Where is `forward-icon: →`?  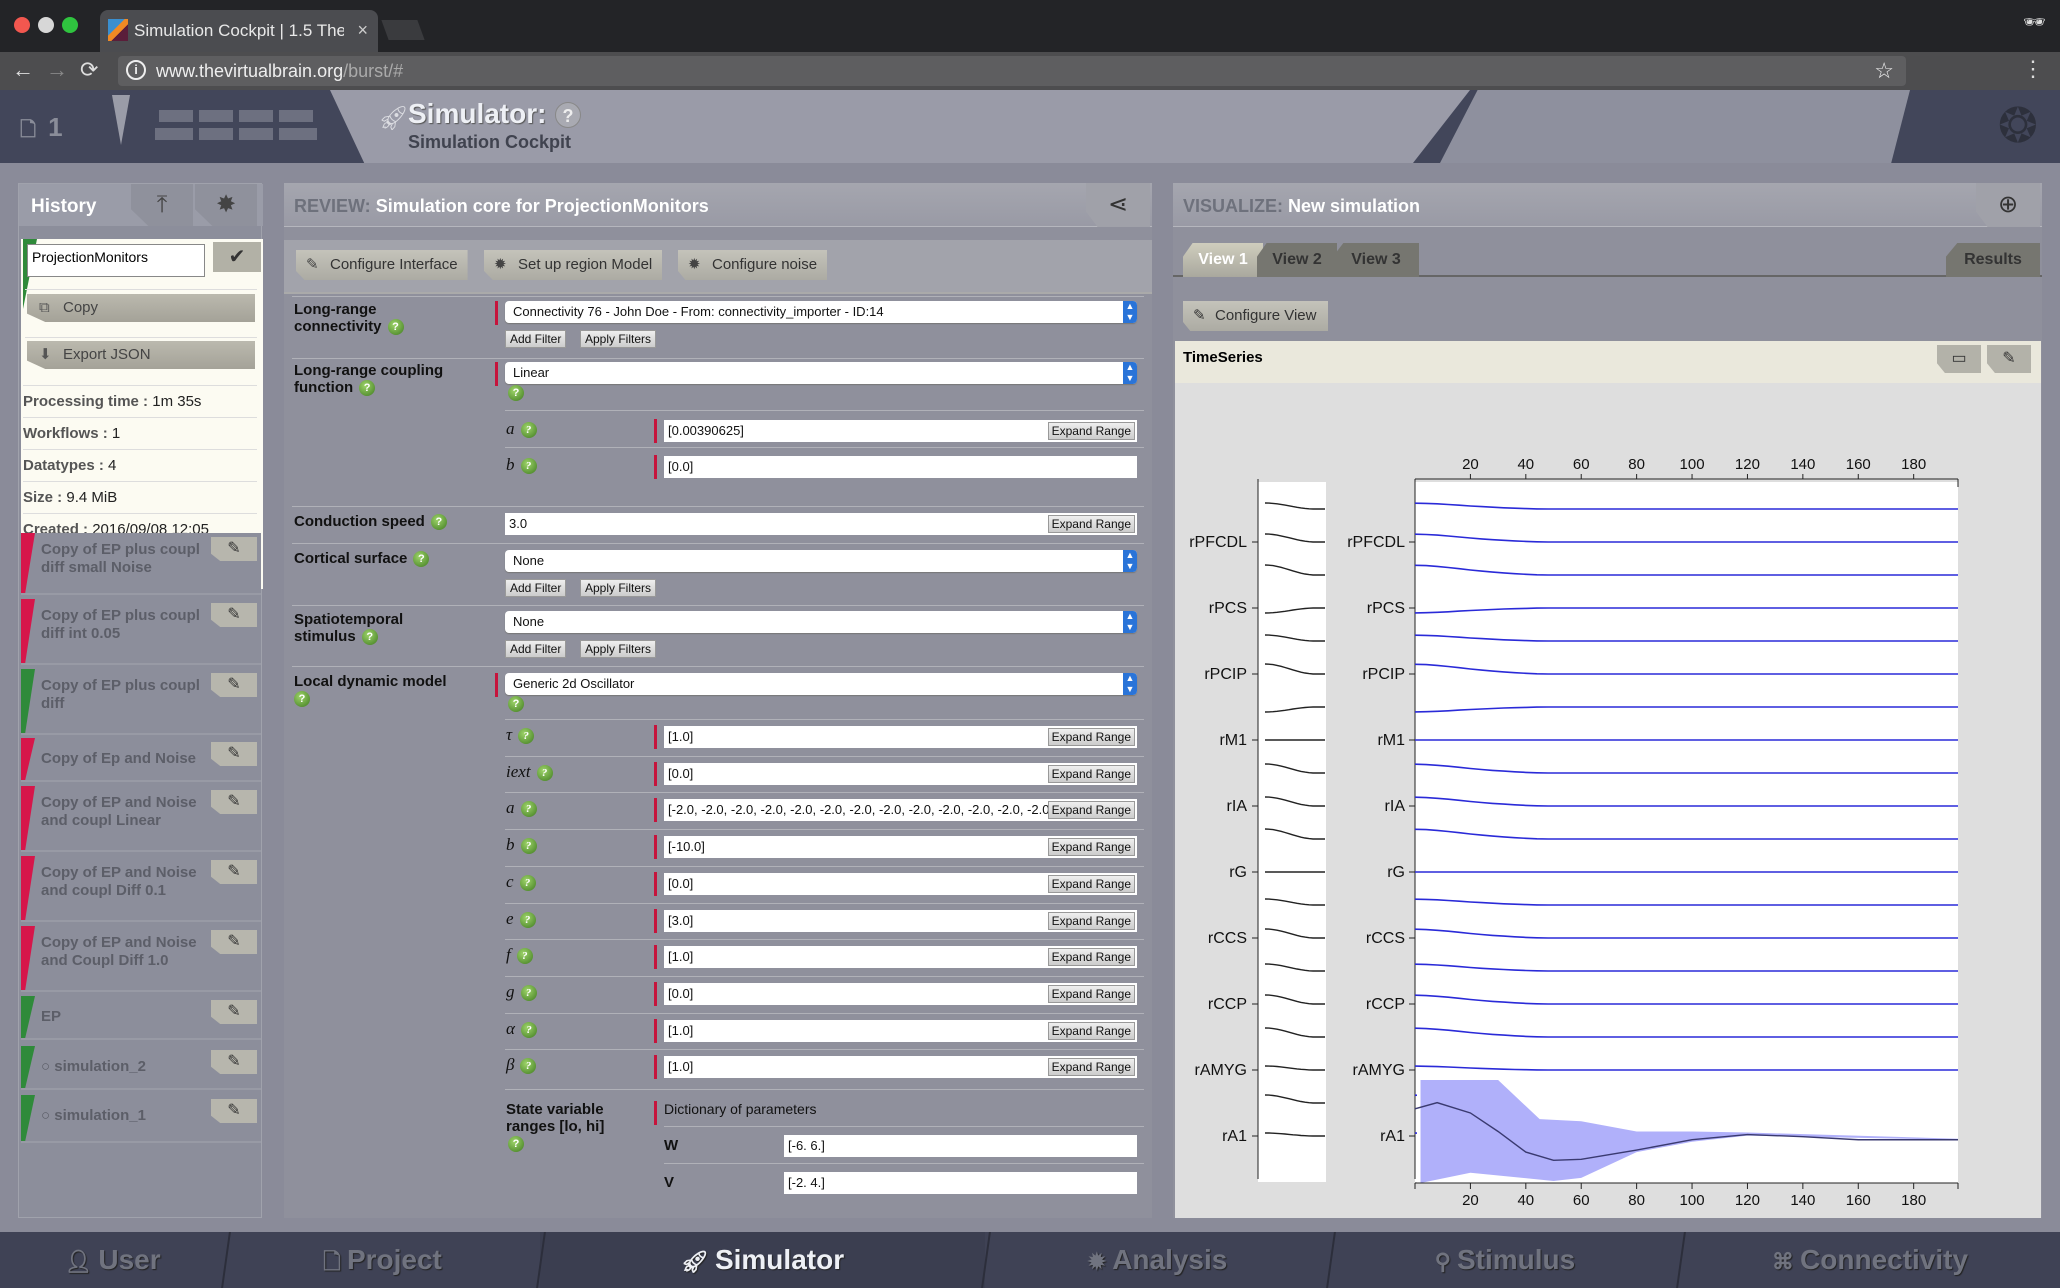 forward-icon: → is located at coordinates (57, 70).